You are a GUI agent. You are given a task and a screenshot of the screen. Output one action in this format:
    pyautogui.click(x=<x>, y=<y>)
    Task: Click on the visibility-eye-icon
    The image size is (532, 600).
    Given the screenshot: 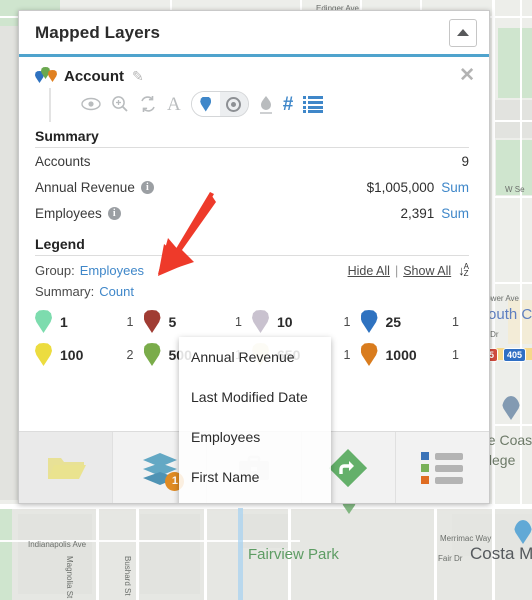 What is the action you would take?
    pyautogui.click(x=91, y=104)
    